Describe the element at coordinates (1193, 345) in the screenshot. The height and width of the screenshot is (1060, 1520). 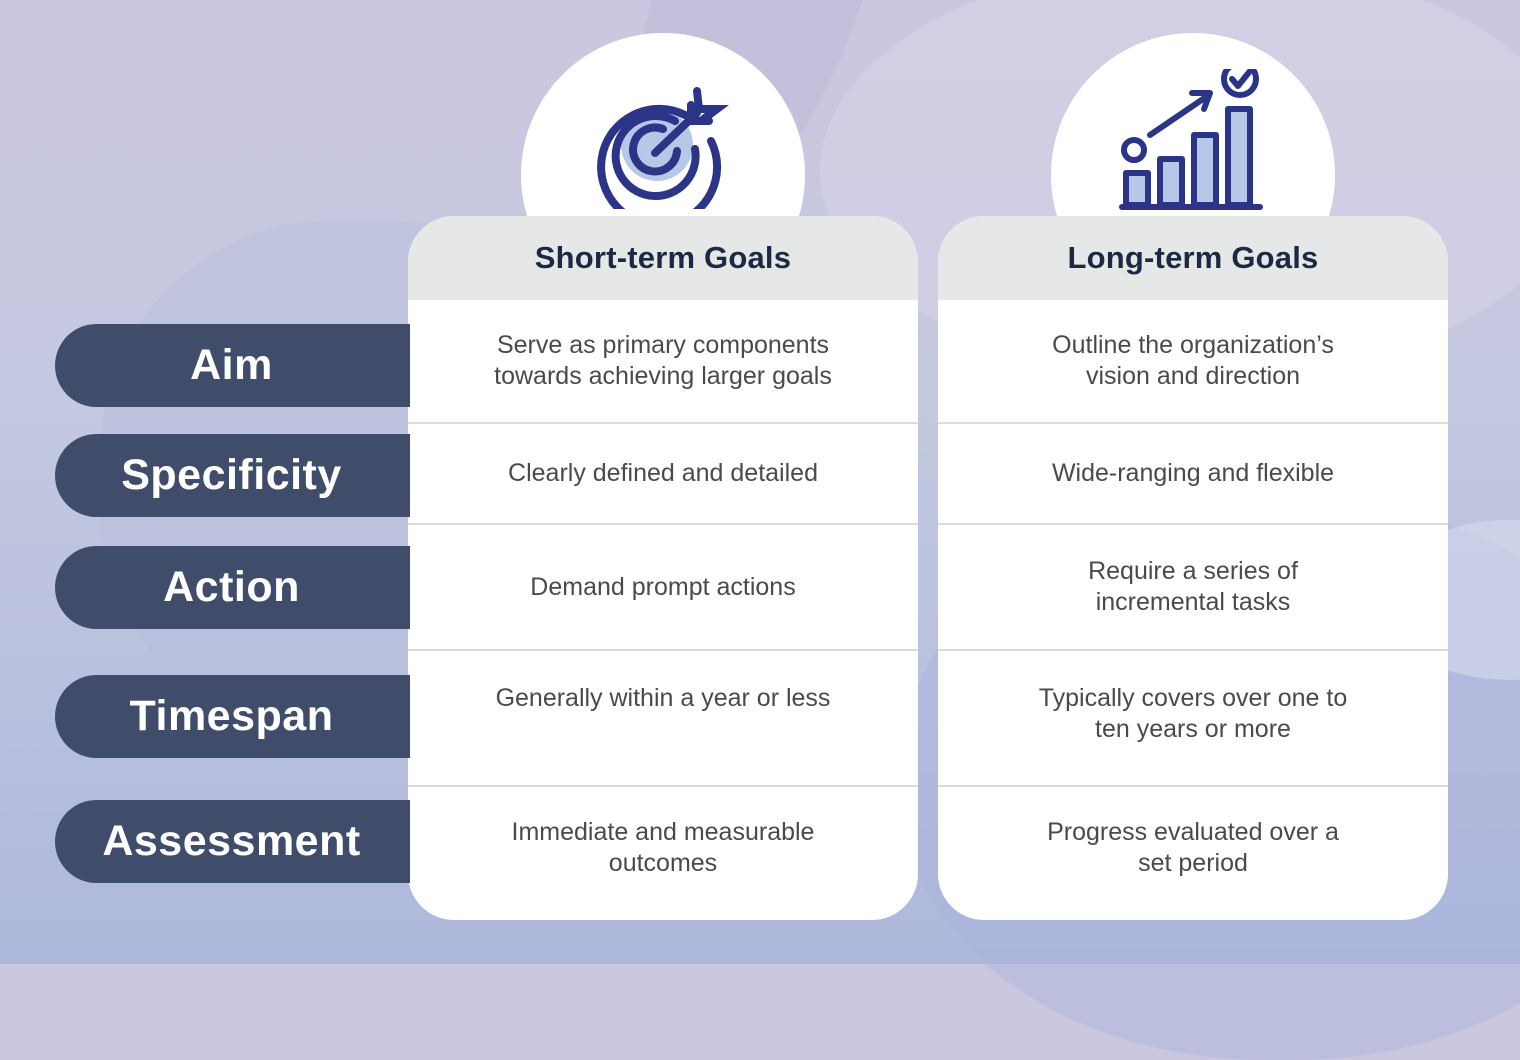
I see `cell-text: Outline the organization’s` at that location.